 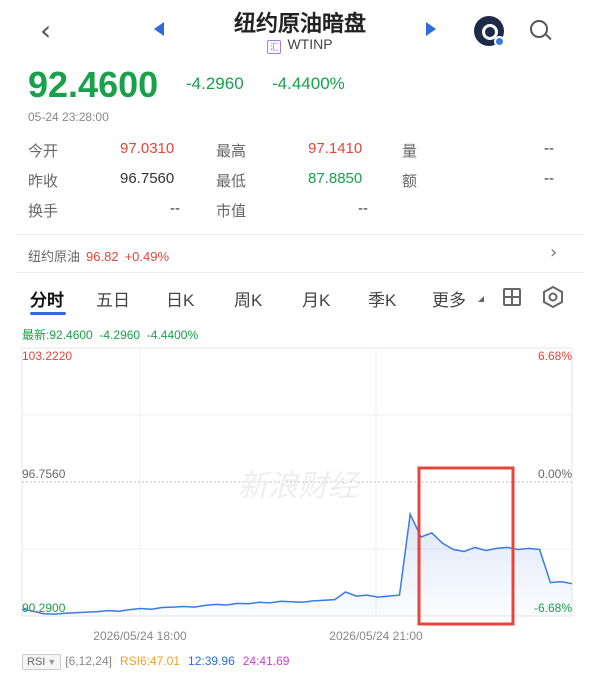 What do you see at coordinates (363, 208) in the screenshot?
I see `mktcap-value: --` at bounding box center [363, 208].